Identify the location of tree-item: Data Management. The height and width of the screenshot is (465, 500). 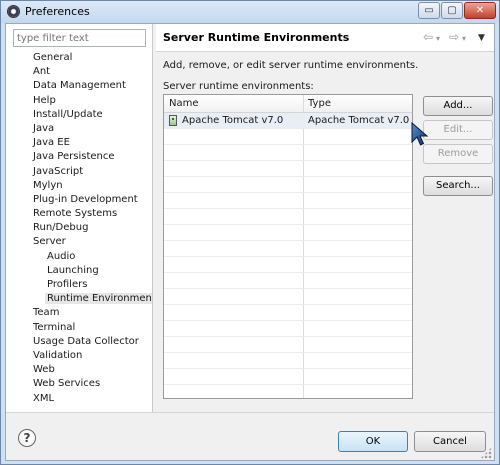
(79, 86).